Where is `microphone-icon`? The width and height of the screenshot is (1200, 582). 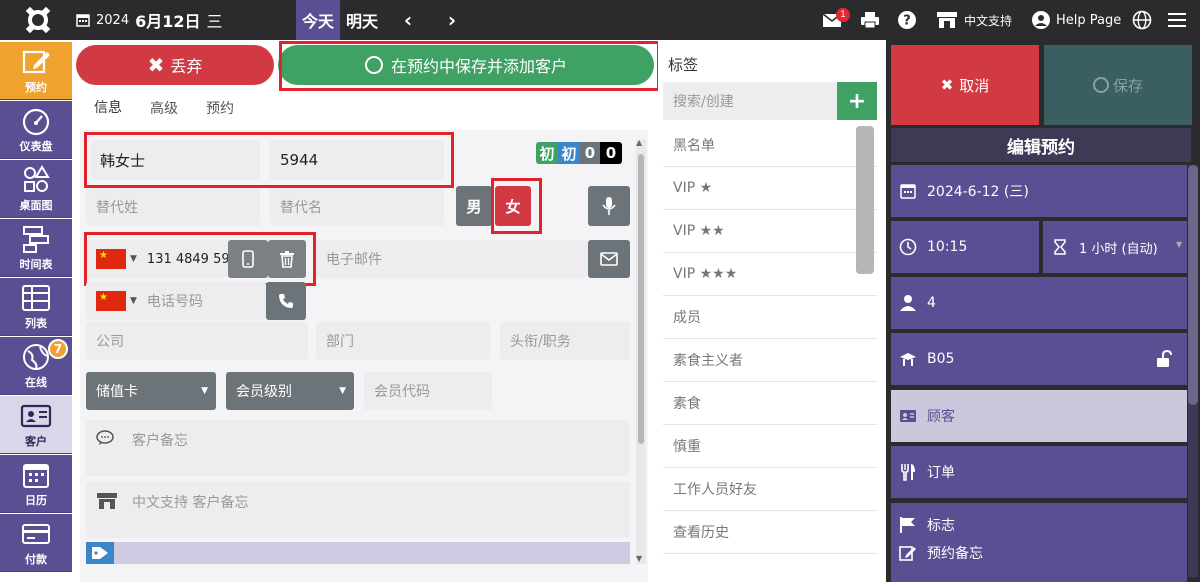 microphone-icon is located at coordinates (609, 206).